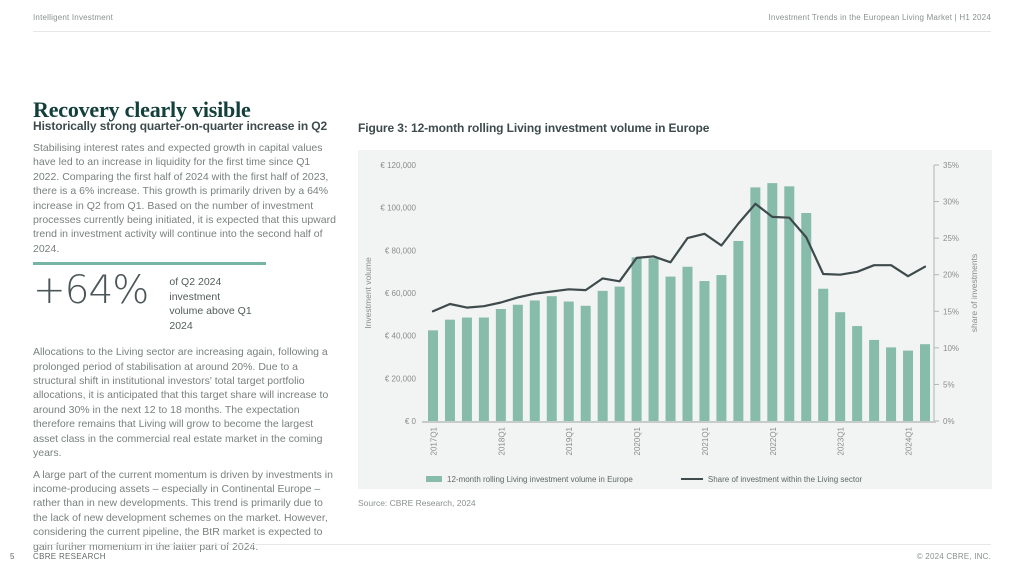 The image size is (1024, 576). I want to click on svg-text: 30%, so click(951, 202).